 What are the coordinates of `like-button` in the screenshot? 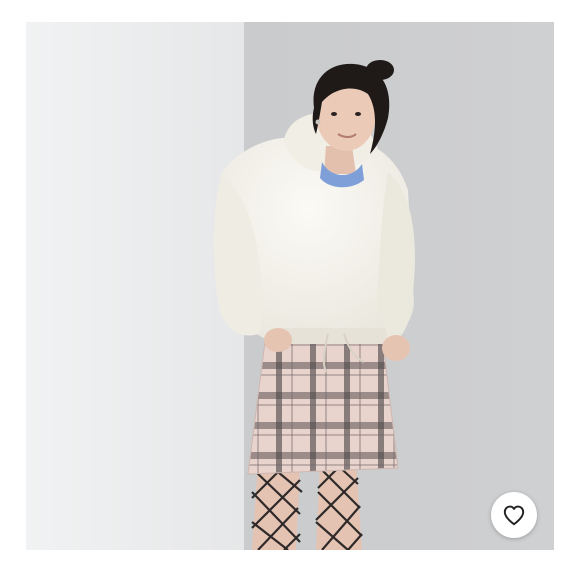 It's located at (514, 515).